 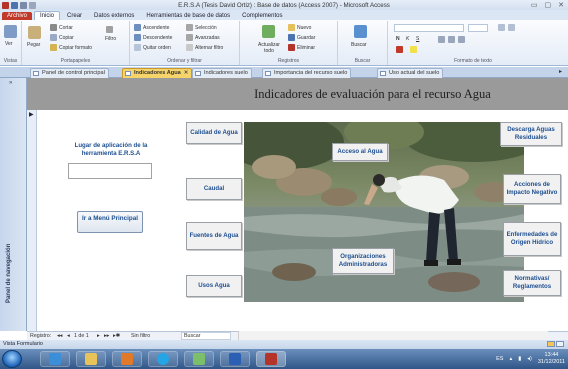 I want to click on expand-nav-icon: », so click(x=10, y=83).